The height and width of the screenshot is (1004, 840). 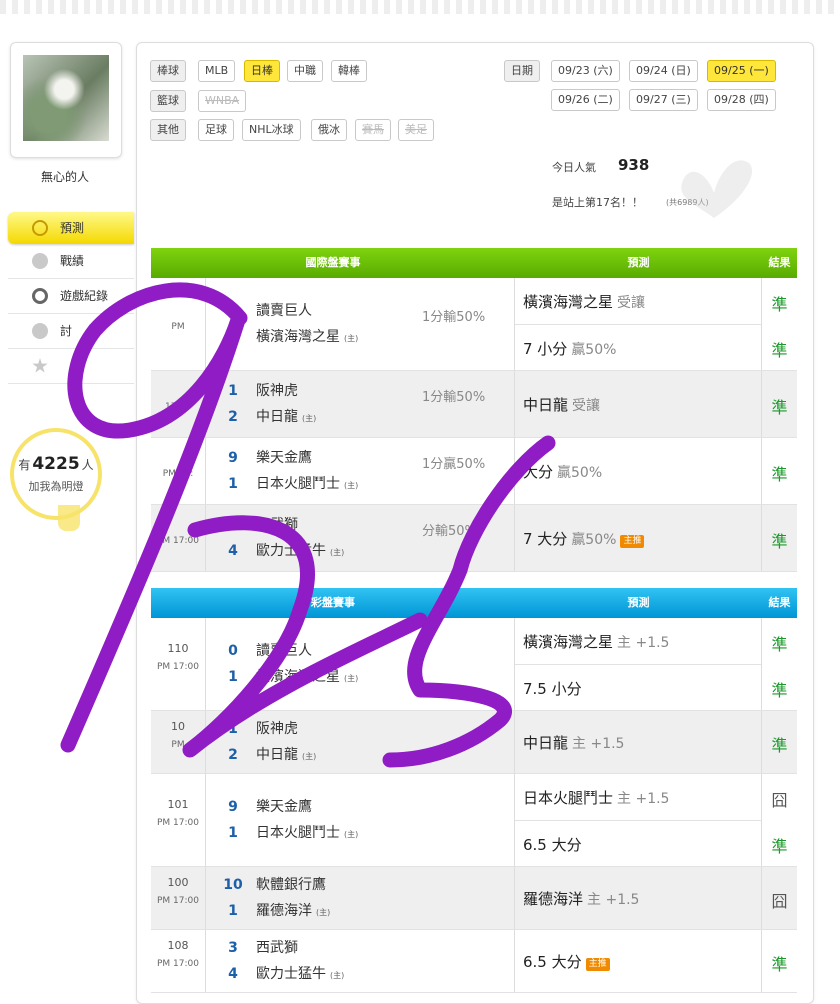 I want to click on prediction-slot: 6.5 大分 主推, so click(x=638, y=961).